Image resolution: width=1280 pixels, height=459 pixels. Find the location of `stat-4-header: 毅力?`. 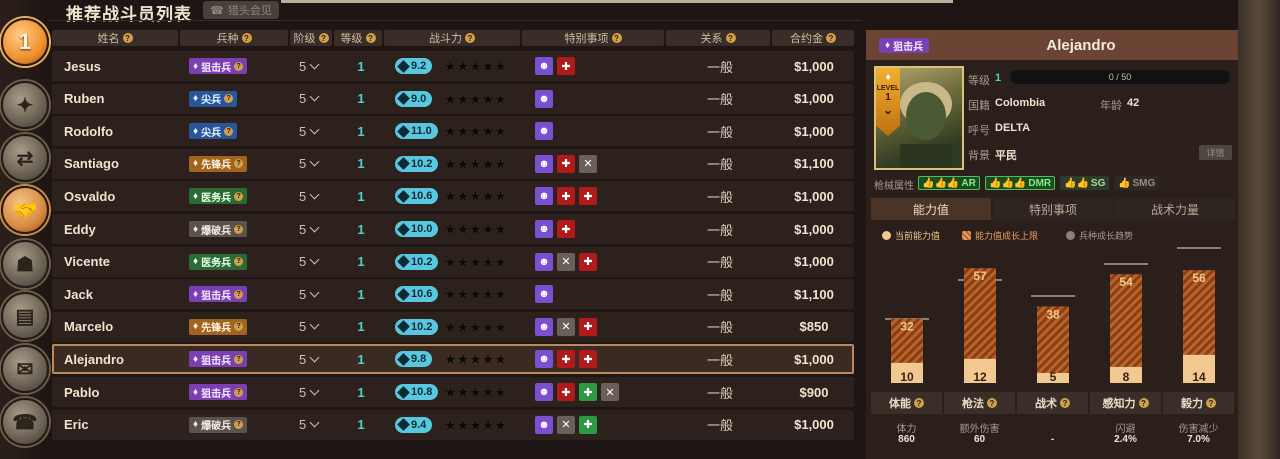

stat-4-header: 毅力? is located at coordinates (1198, 403).